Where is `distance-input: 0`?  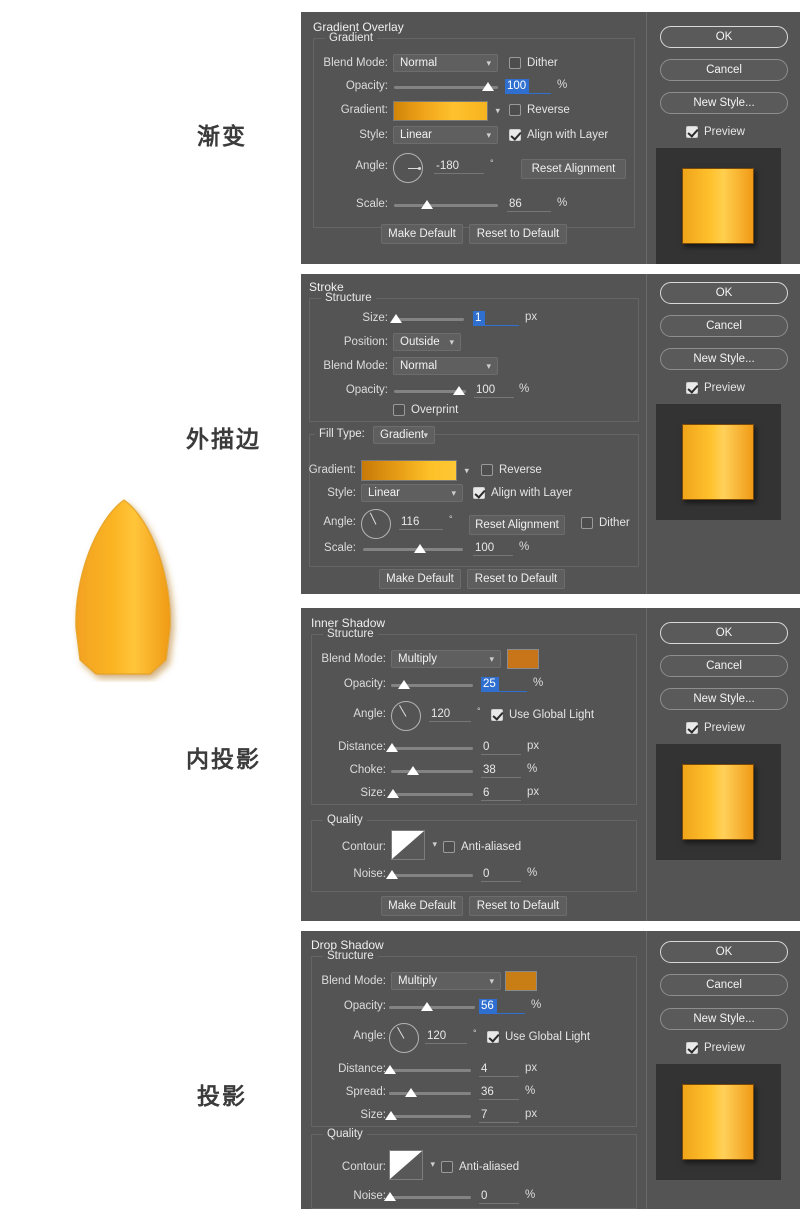 distance-input: 0 is located at coordinates (501, 747).